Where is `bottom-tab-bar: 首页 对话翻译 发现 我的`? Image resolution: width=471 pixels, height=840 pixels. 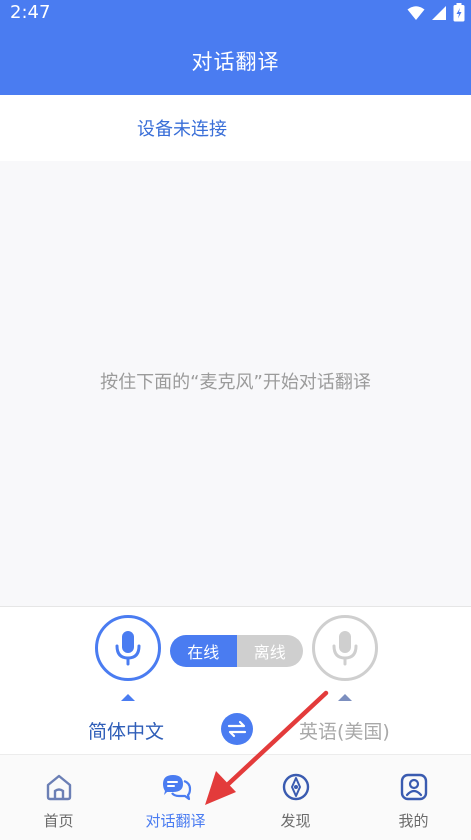
bottom-tab-bar: 首页 对话翻译 发现 我的 is located at coordinates (235, 797).